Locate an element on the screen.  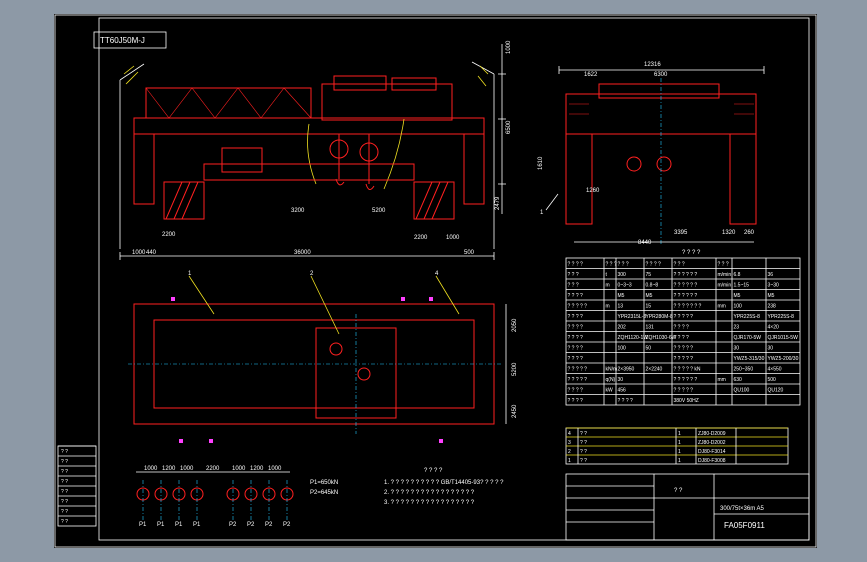
spec-cell: ? ? ? ? ? ? ? is located at coordinates (688, 307).